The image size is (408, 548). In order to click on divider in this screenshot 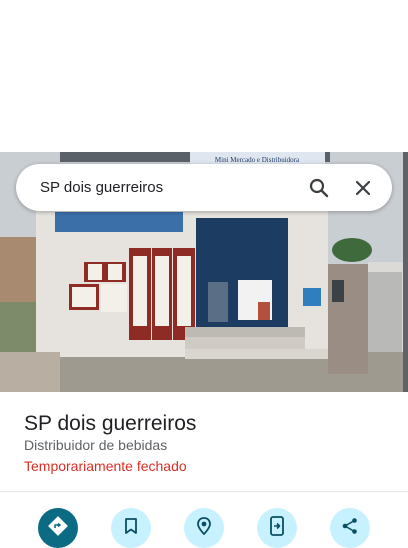, I will do `click(204, 491)`.